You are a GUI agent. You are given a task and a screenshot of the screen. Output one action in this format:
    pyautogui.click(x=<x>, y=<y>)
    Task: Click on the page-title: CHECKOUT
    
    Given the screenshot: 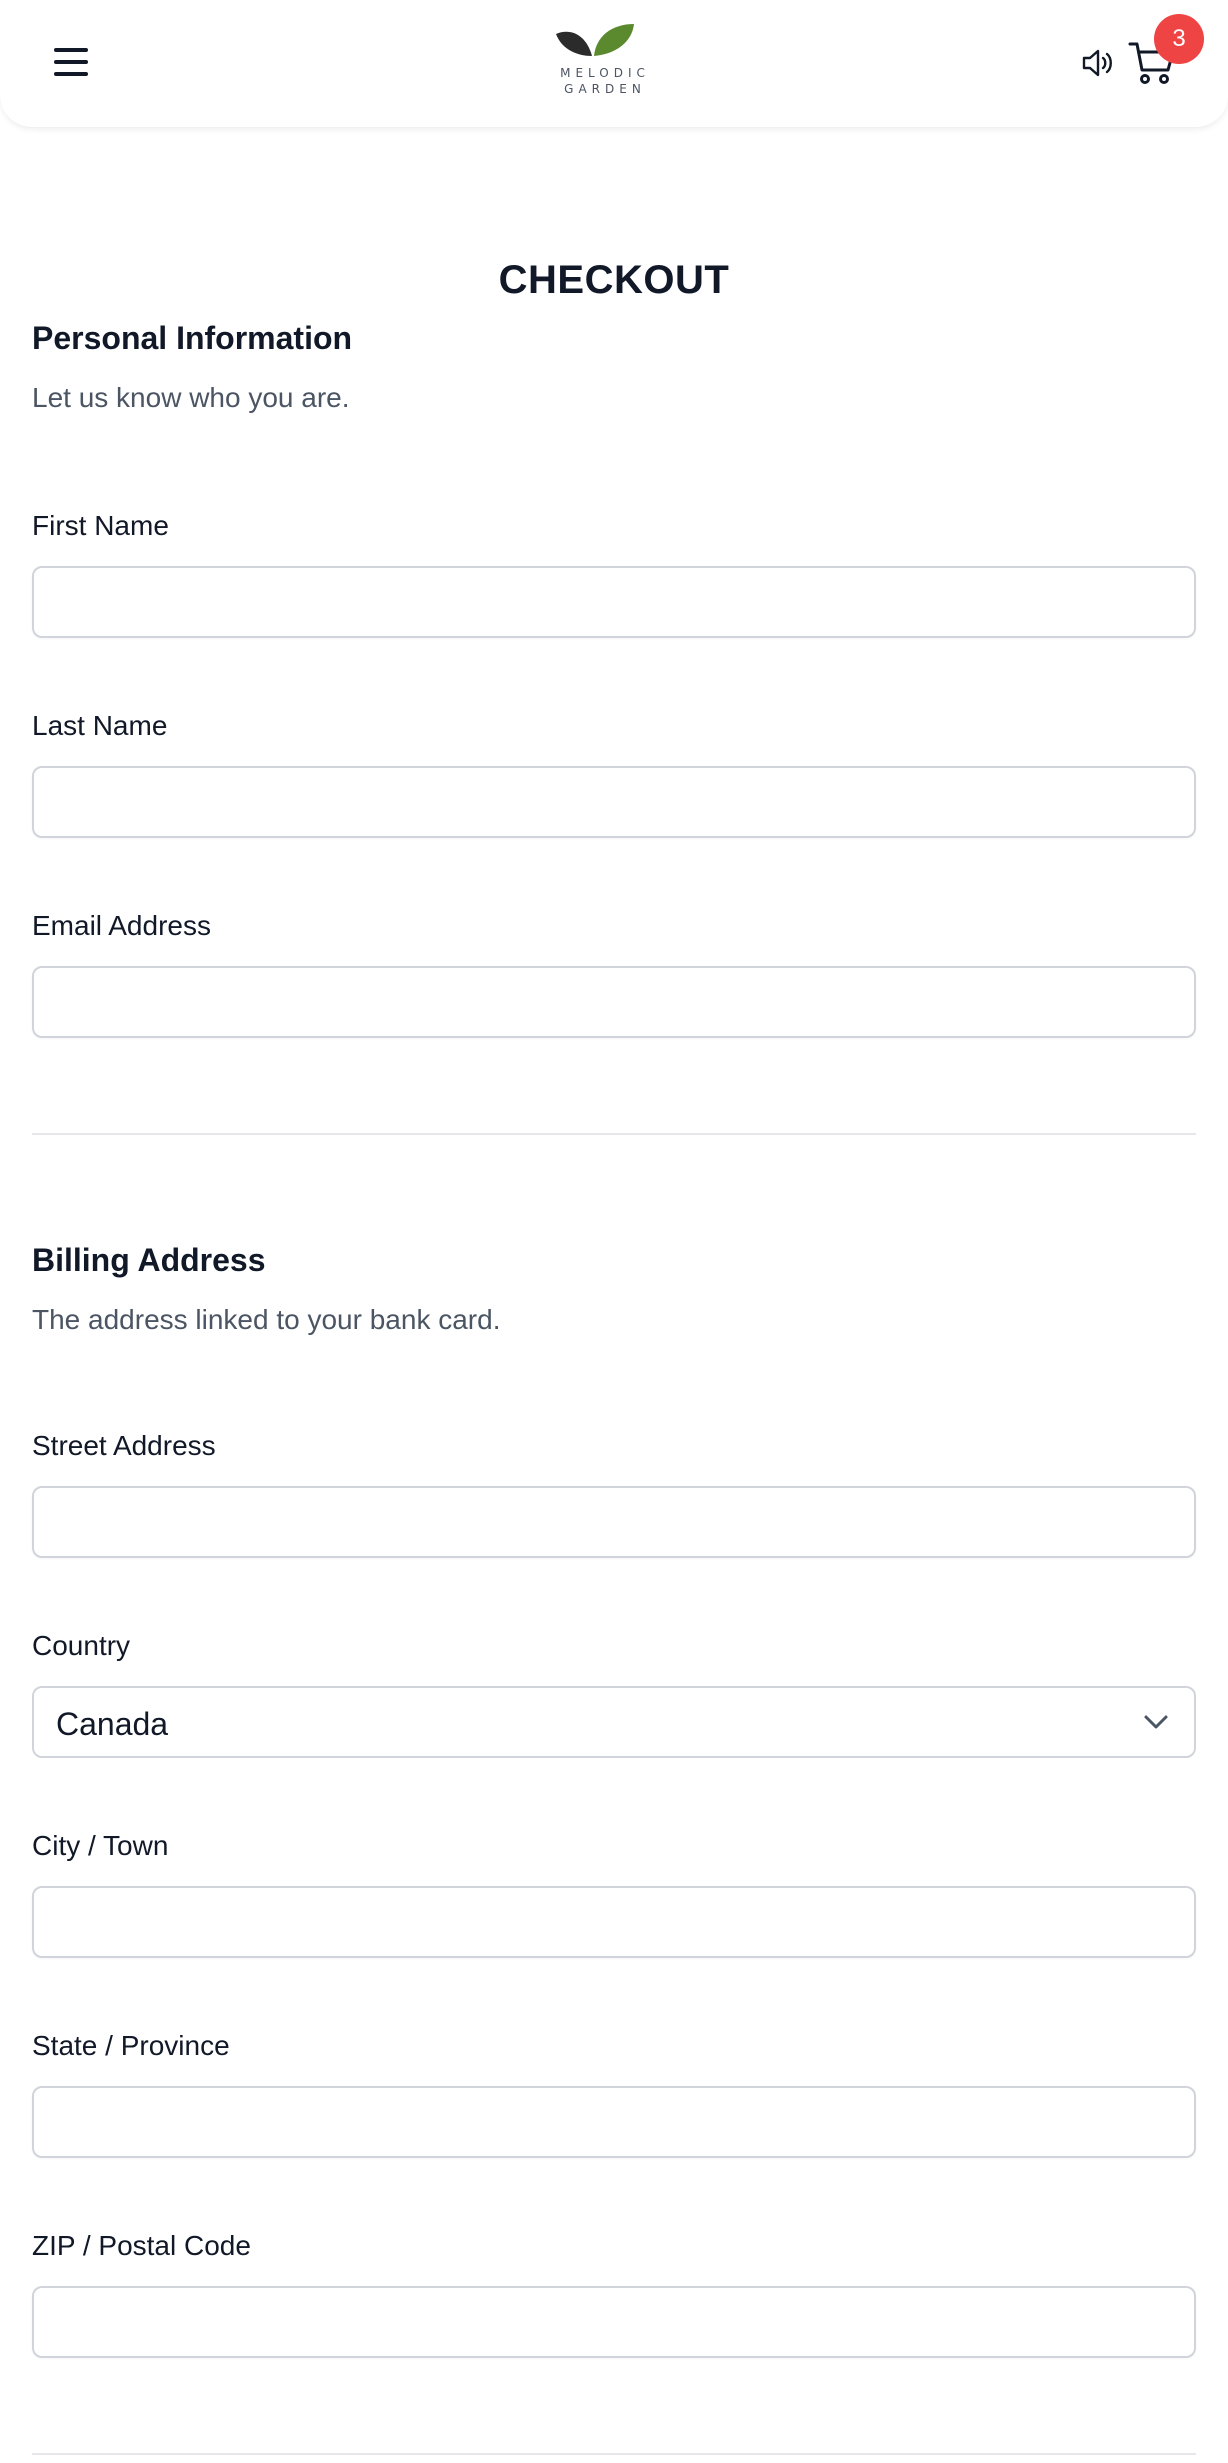 What is the action you would take?
    pyautogui.click(x=614, y=280)
    